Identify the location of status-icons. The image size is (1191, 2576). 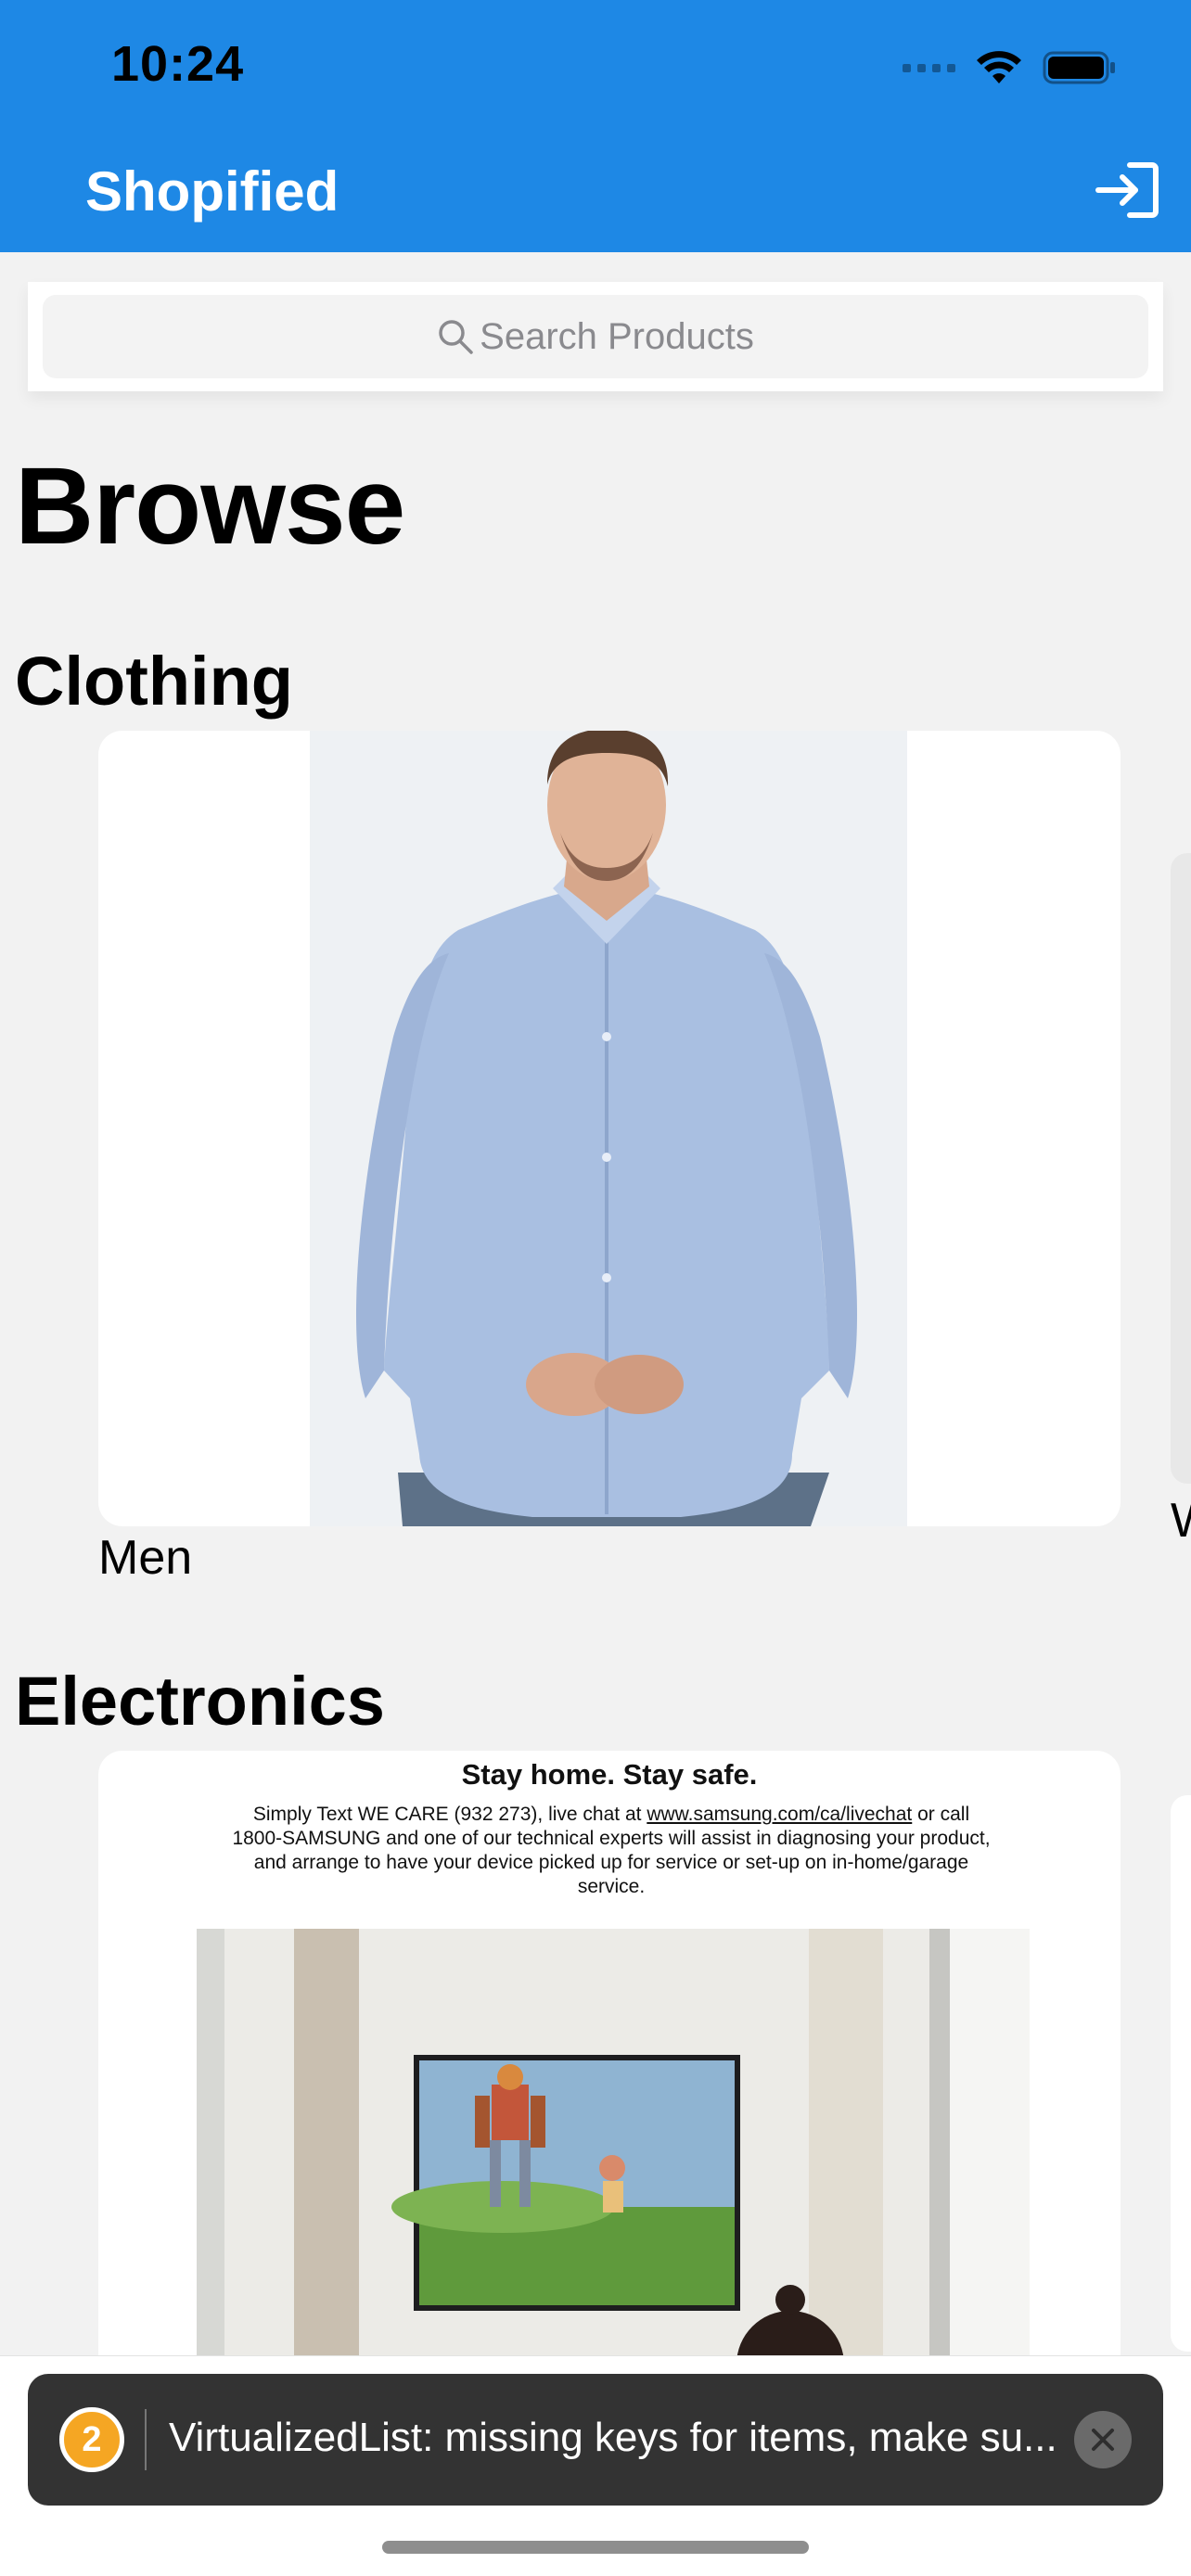
(1010, 67).